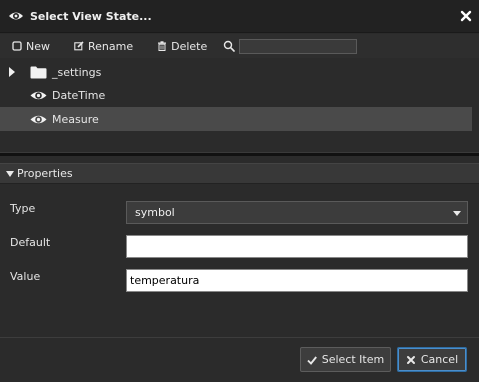  Describe the element at coordinates (230, 46) in the screenshot. I see `search-icon` at that location.